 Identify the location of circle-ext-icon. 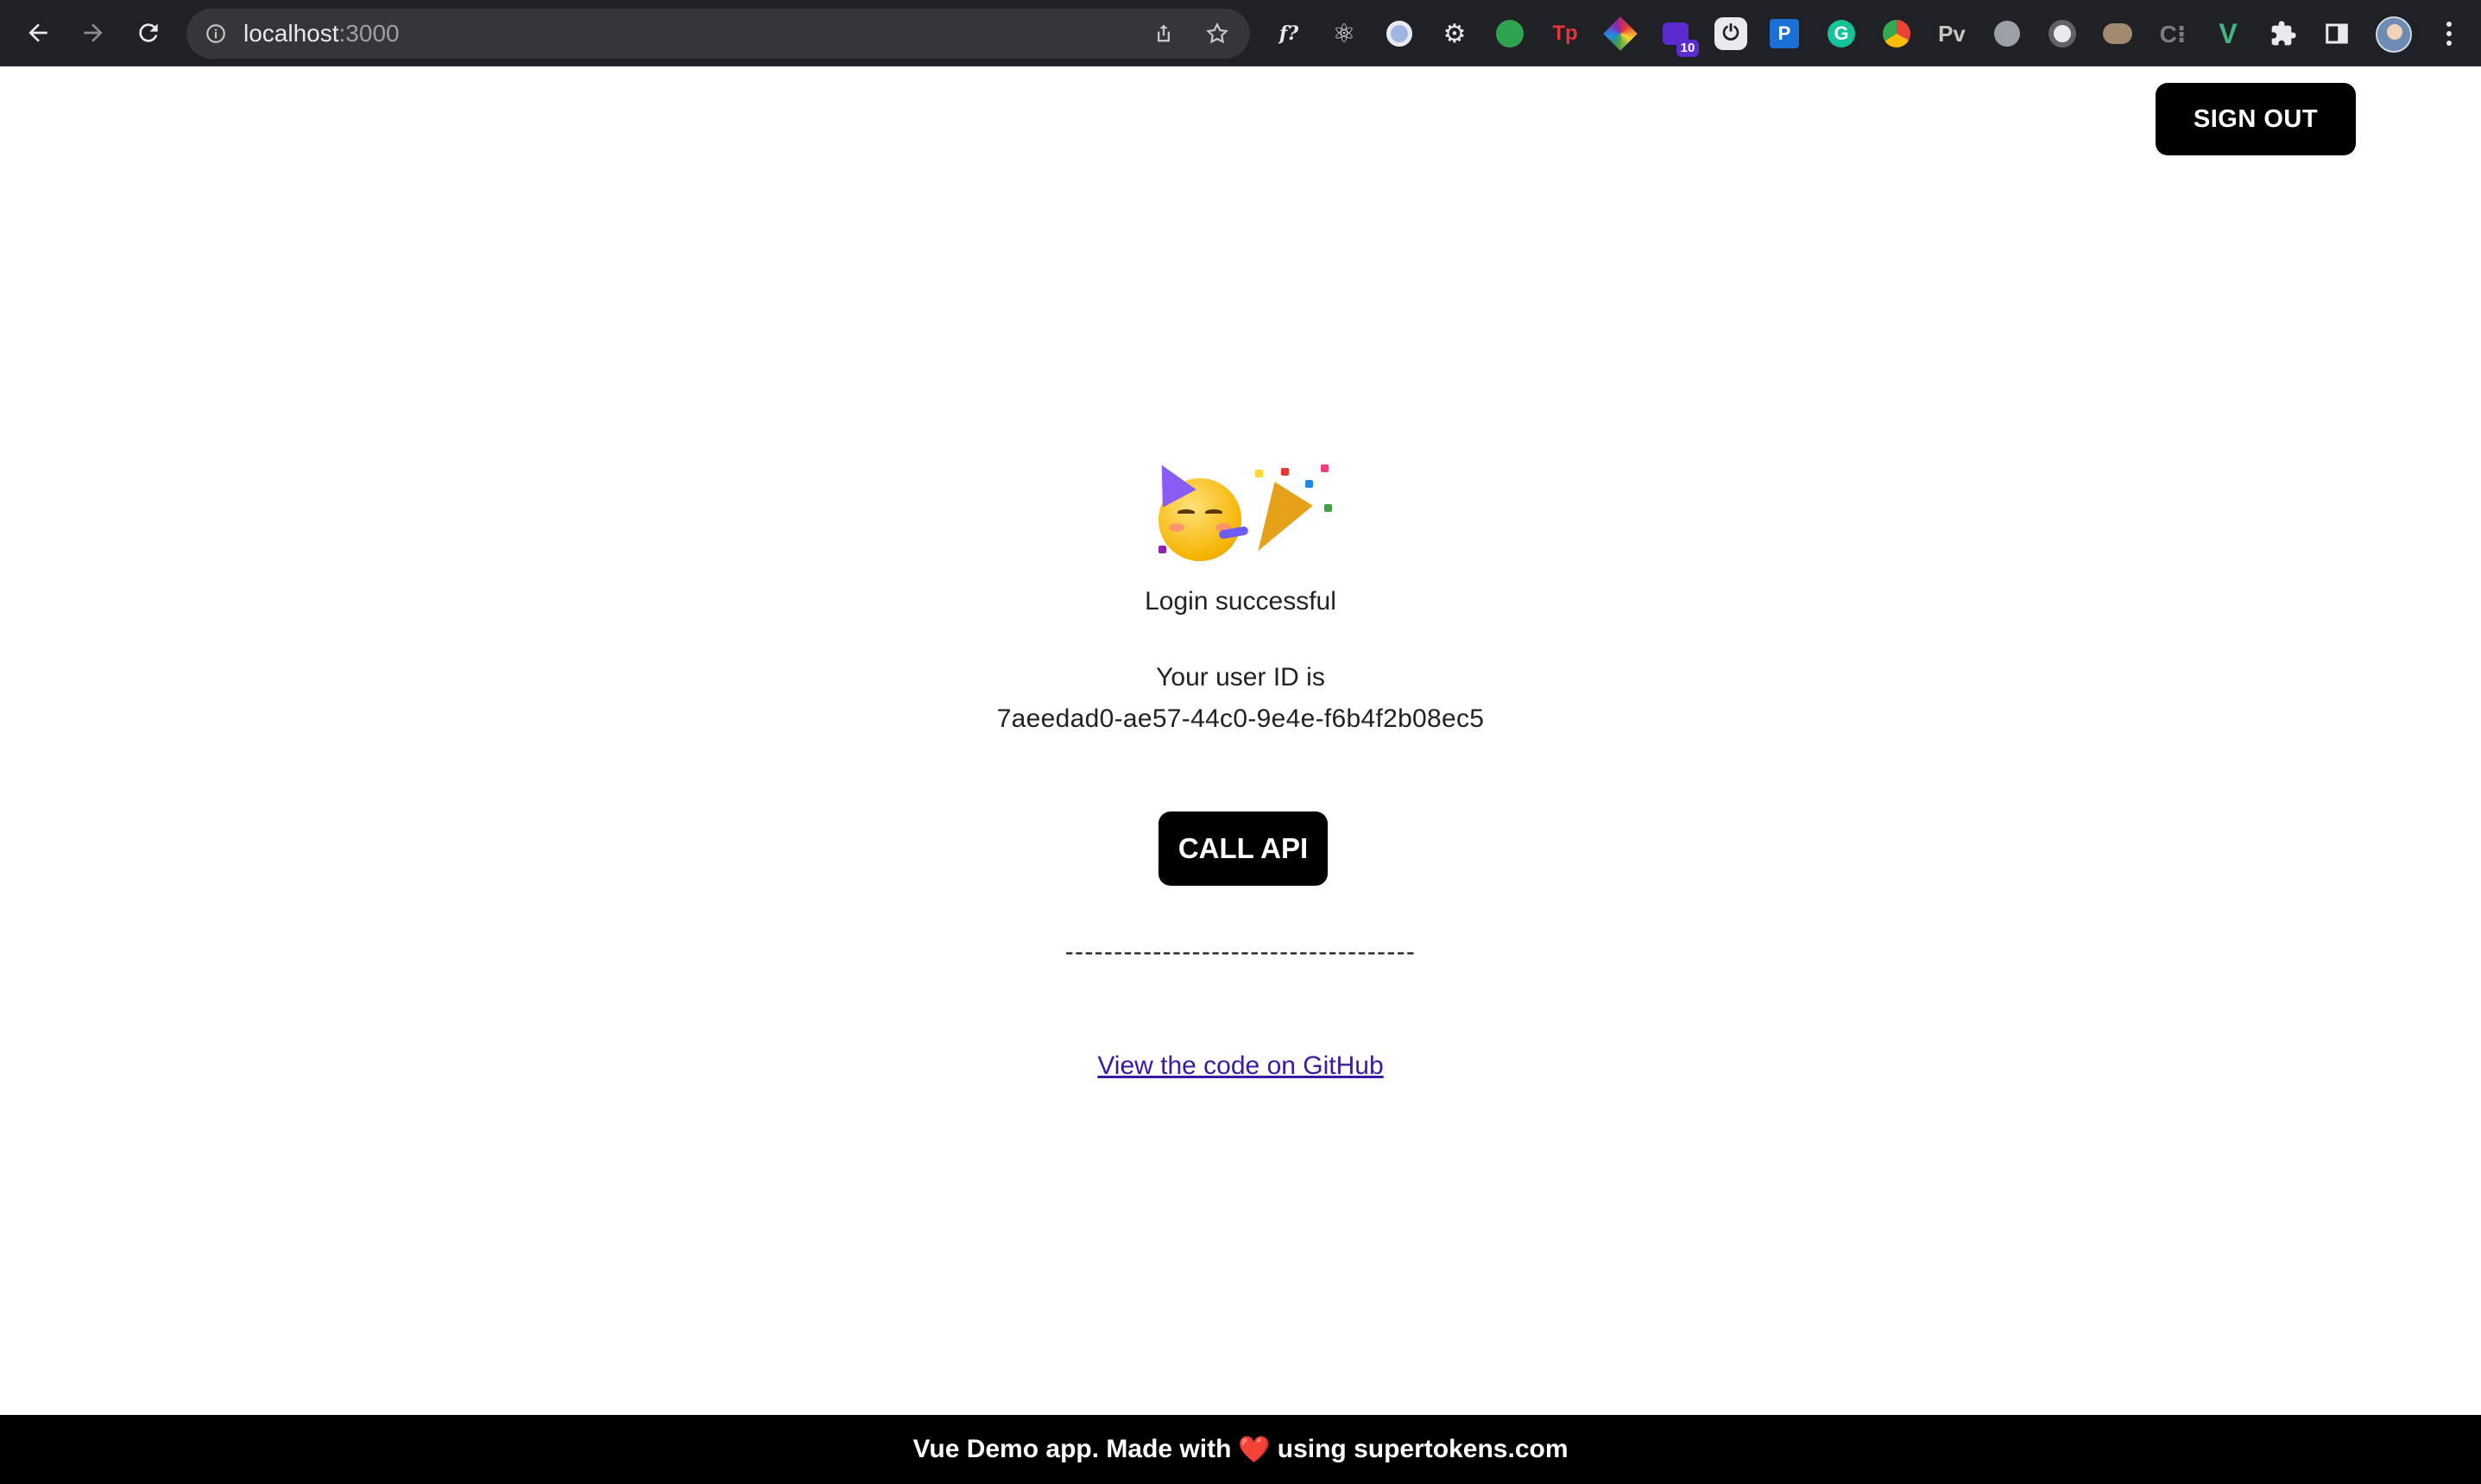
(1399, 33).